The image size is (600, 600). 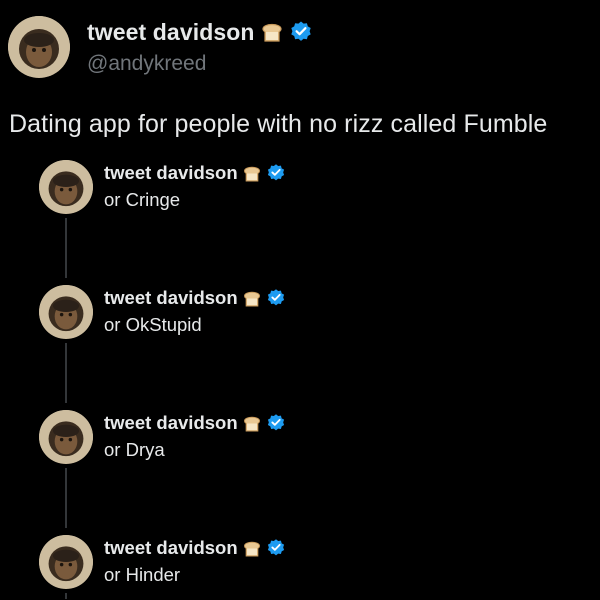 I want to click on reply-text: or Cringe, so click(x=142, y=199).